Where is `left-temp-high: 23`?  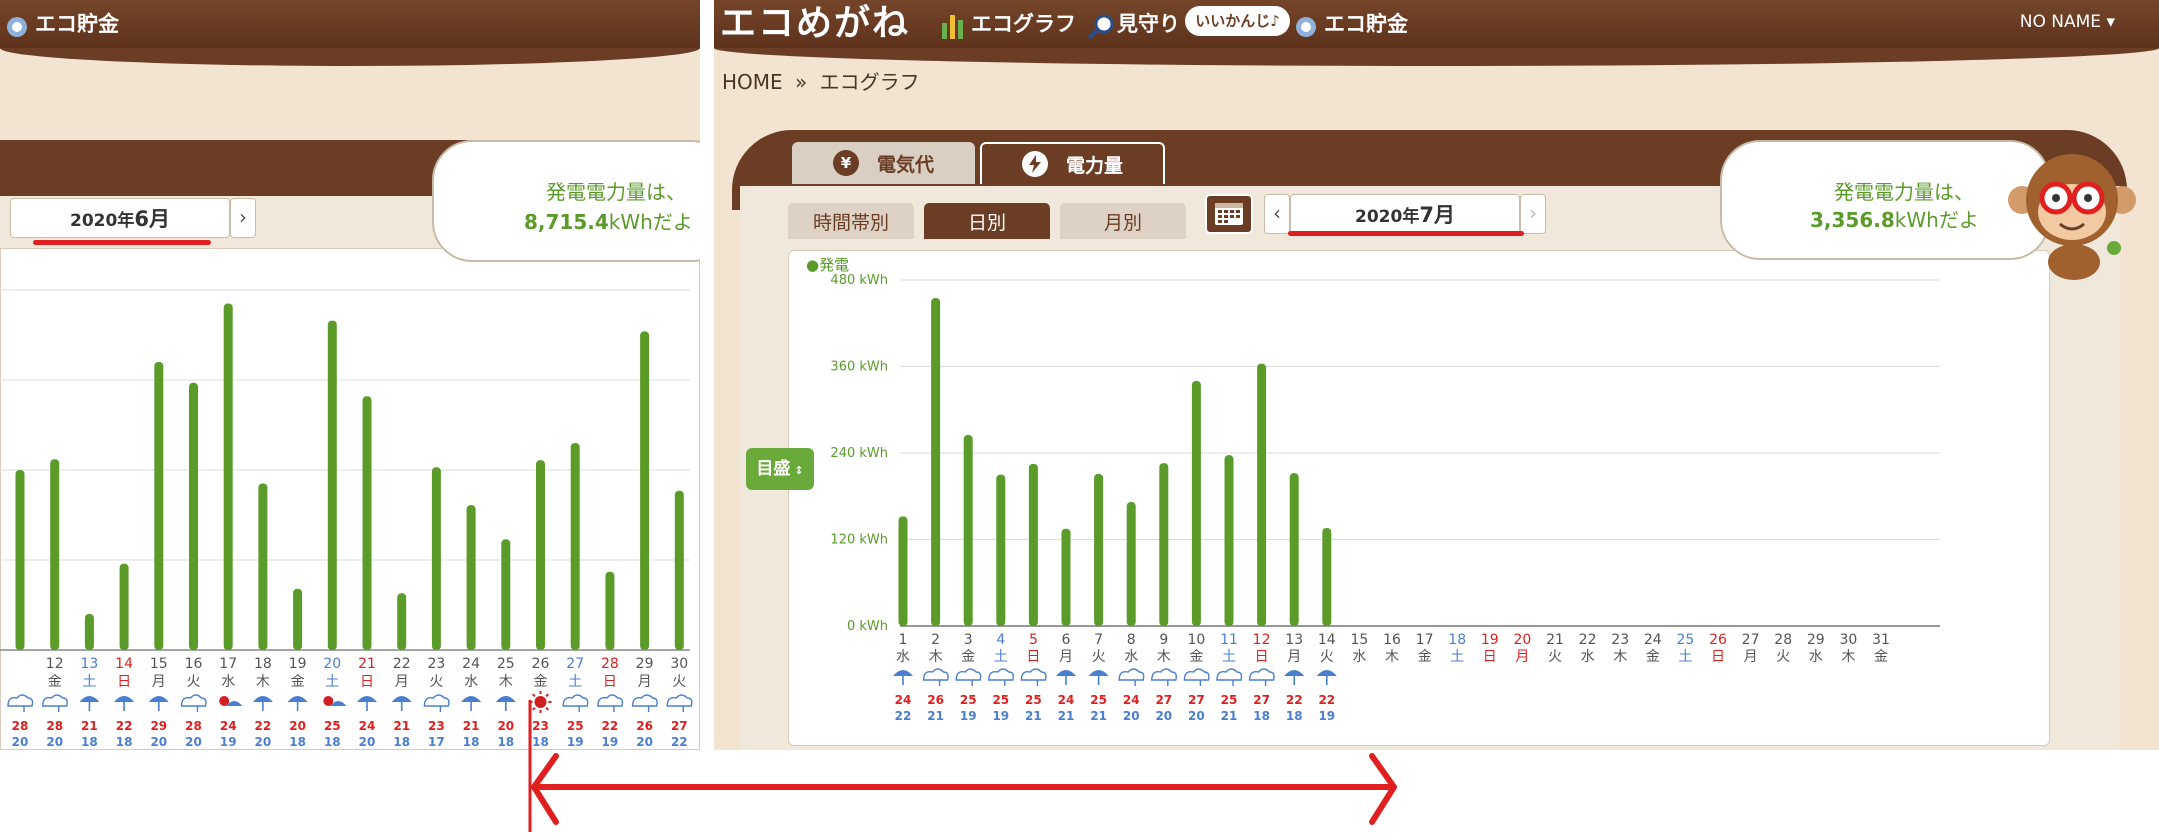 left-temp-high: 23 is located at coordinates (540, 726).